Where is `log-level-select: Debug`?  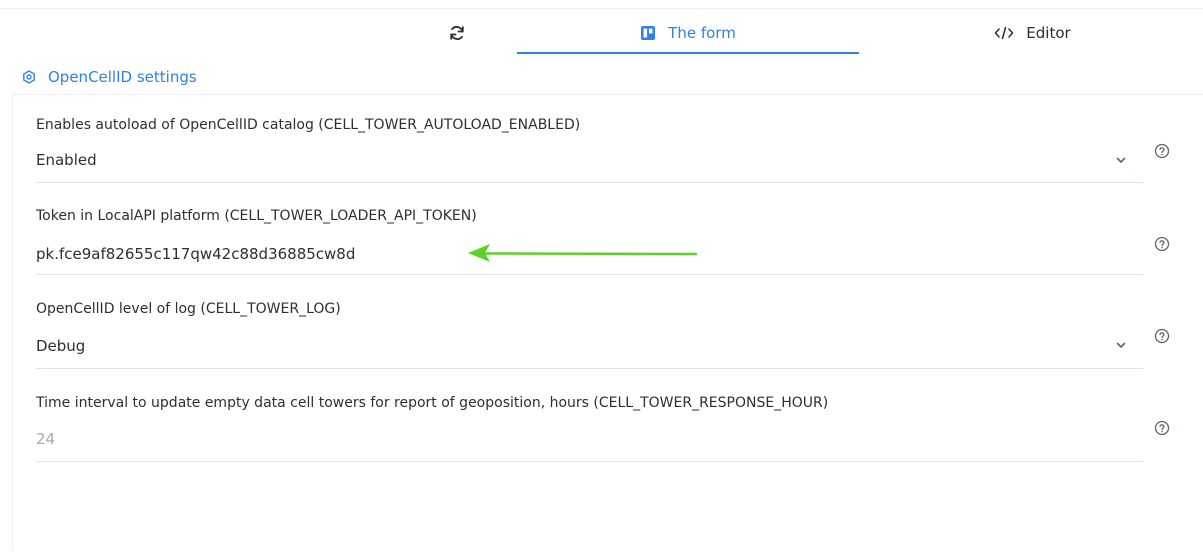 log-level-select: Debug is located at coordinates (60, 346).